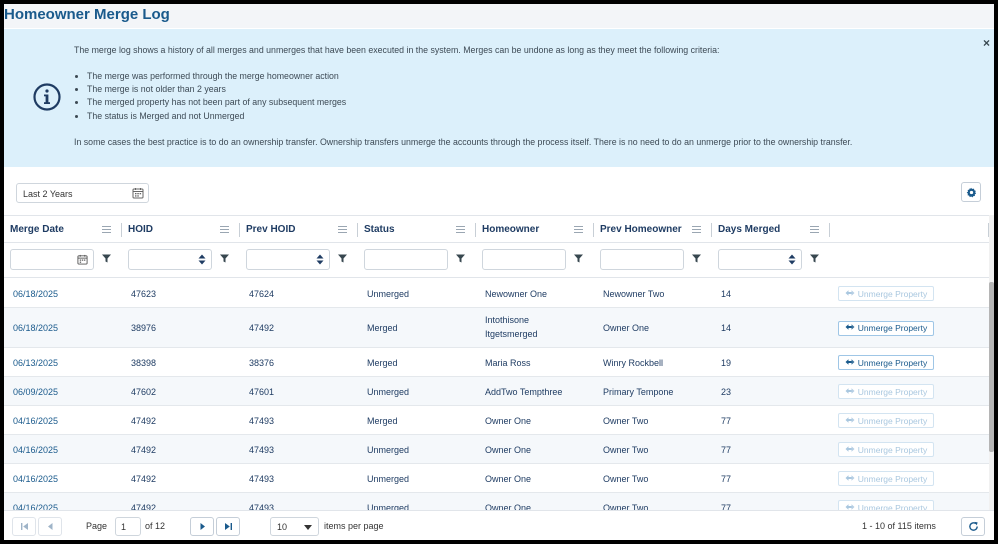 The width and height of the screenshot is (998, 544). Describe the element at coordinates (24, 526) in the screenshot. I see `first-page-button` at that location.